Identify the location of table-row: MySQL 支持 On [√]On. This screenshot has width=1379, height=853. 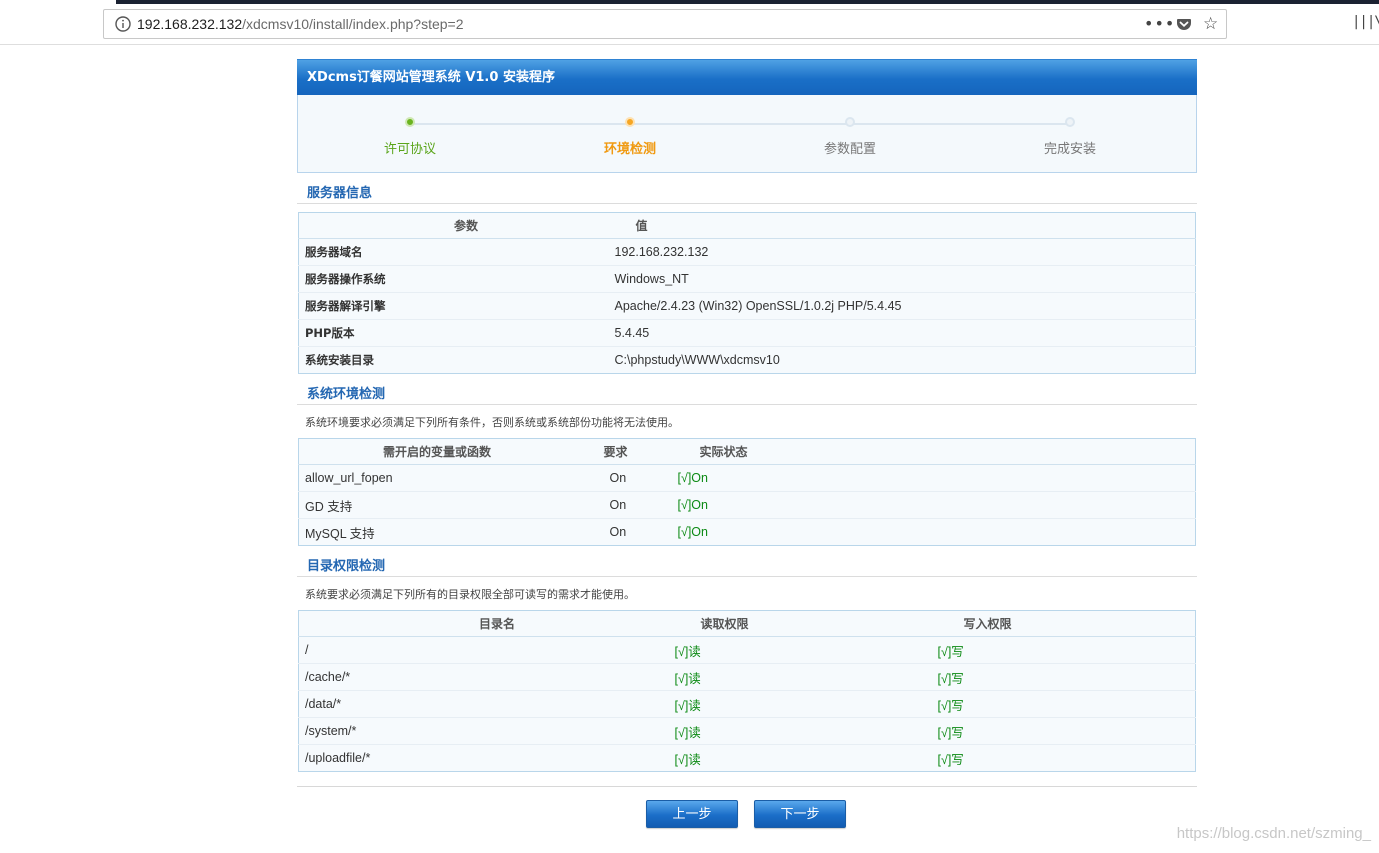
(747, 532).